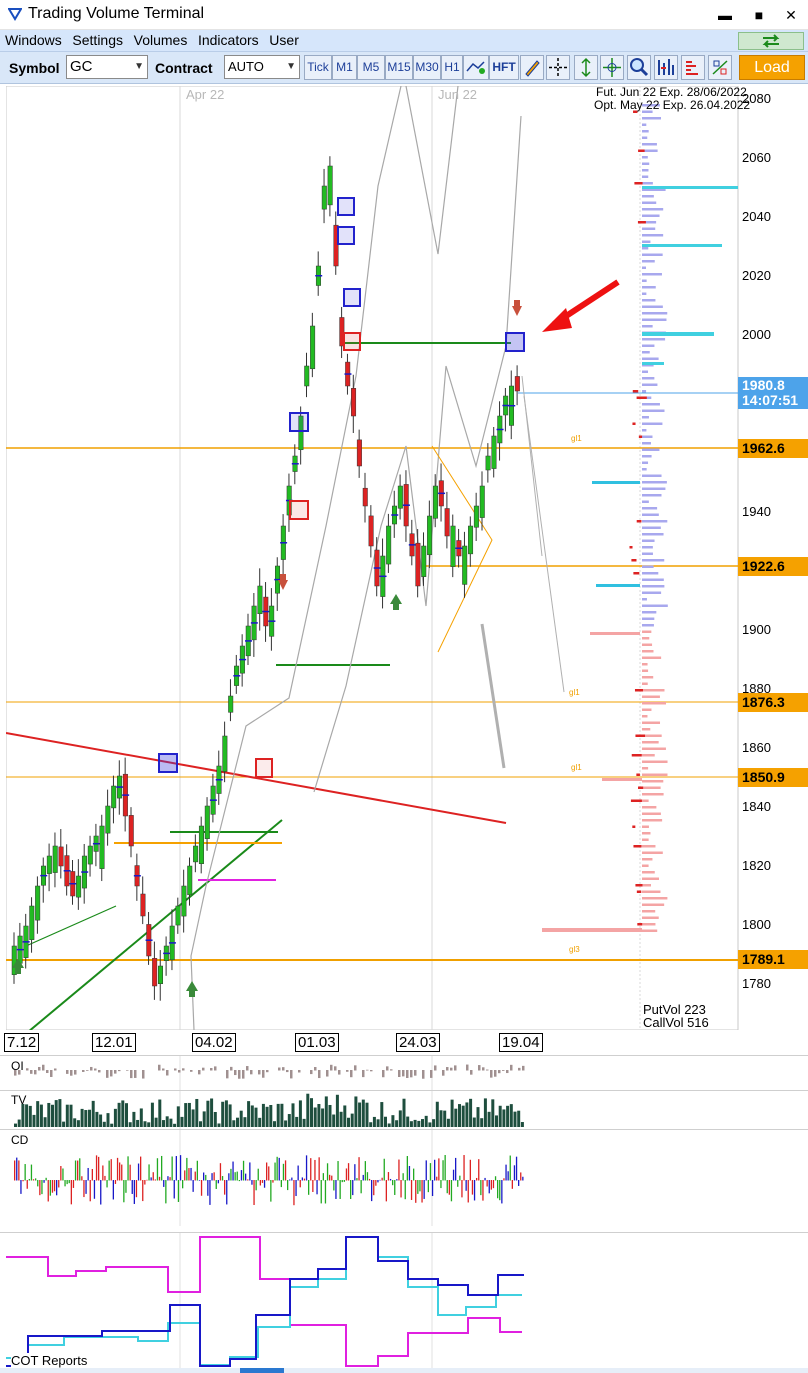  What do you see at coordinates (49, 1360) in the screenshot?
I see `cot-label: COT Reports` at bounding box center [49, 1360].